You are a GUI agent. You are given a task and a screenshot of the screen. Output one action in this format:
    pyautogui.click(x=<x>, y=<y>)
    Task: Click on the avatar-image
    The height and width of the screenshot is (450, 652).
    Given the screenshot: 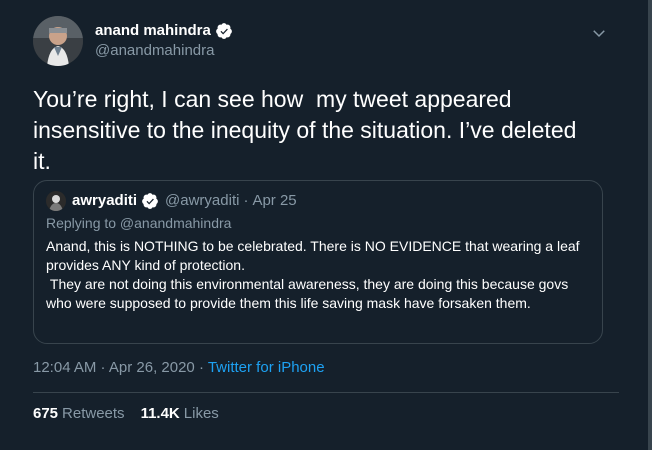 What is the action you would take?
    pyautogui.click(x=58, y=41)
    